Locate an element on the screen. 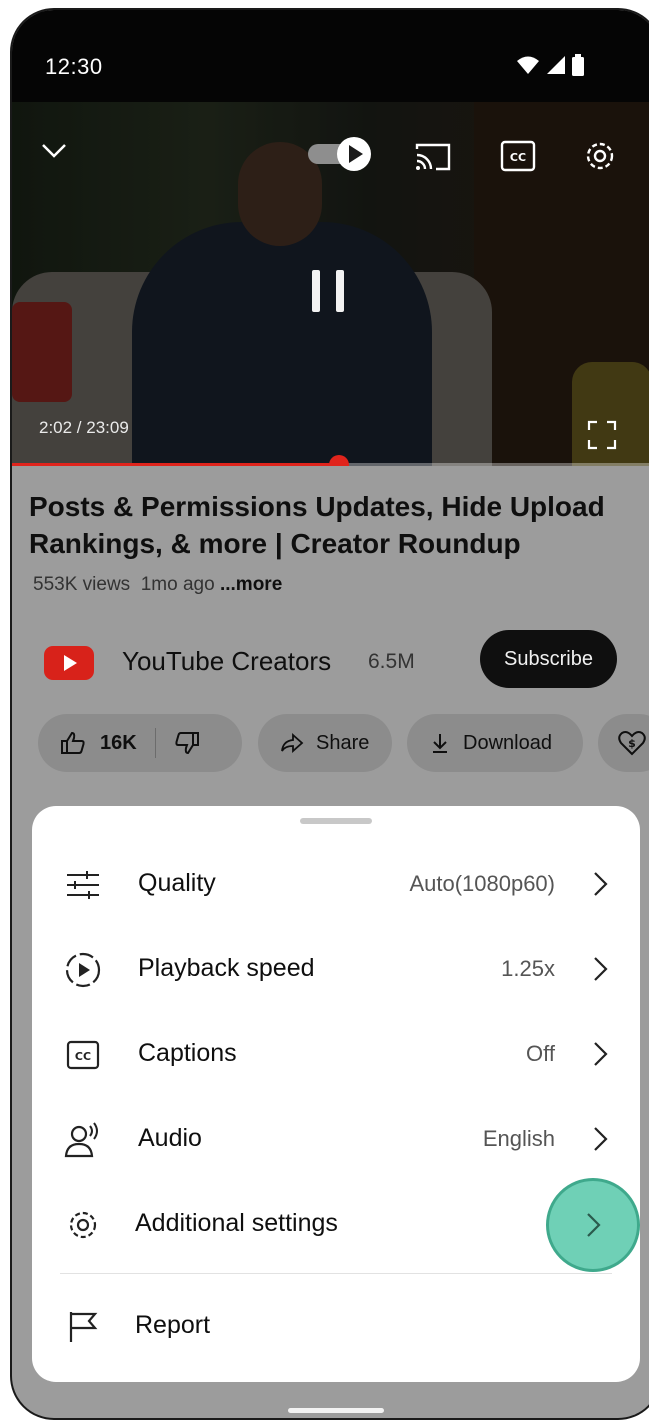  heart-dollar-icon: $ is located at coordinates (632, 743).